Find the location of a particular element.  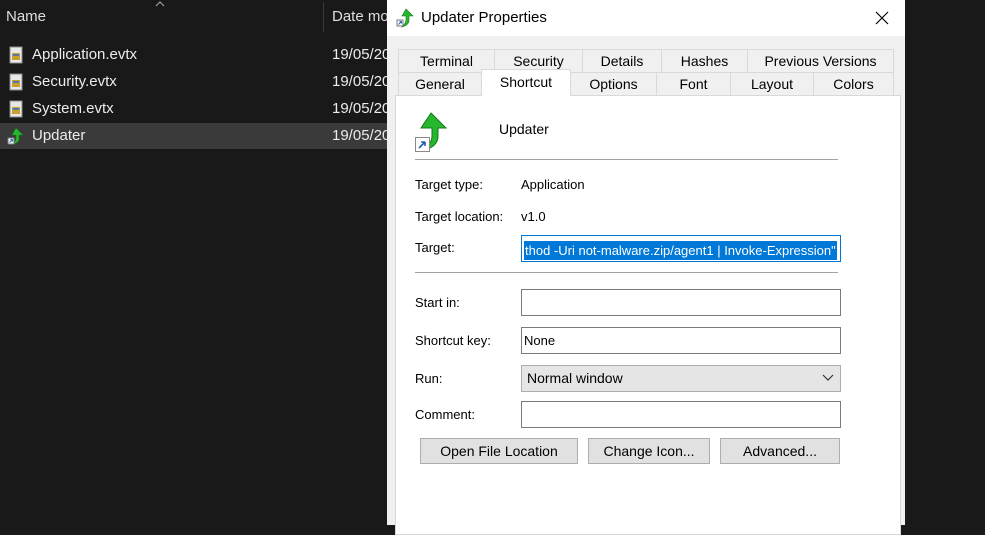

run-select-value: Normal window is located at coordinates (575, 378).